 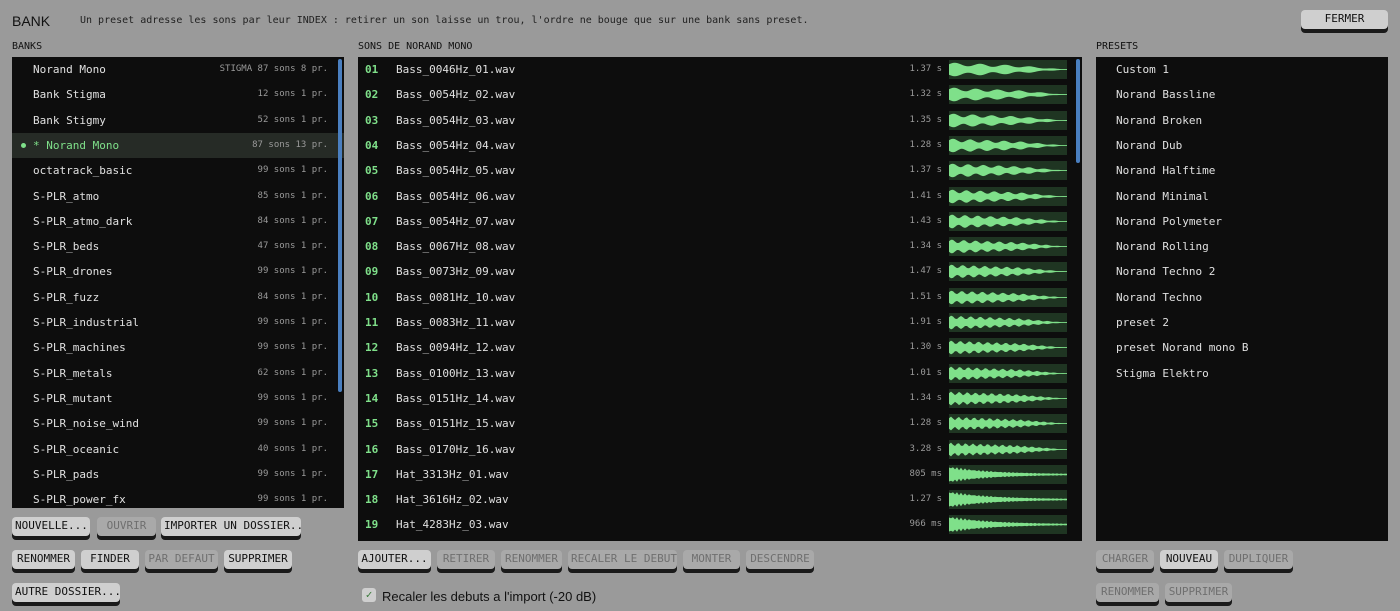 I want to click on sound-duration: 1.43 s, so click(x=925, y=220).